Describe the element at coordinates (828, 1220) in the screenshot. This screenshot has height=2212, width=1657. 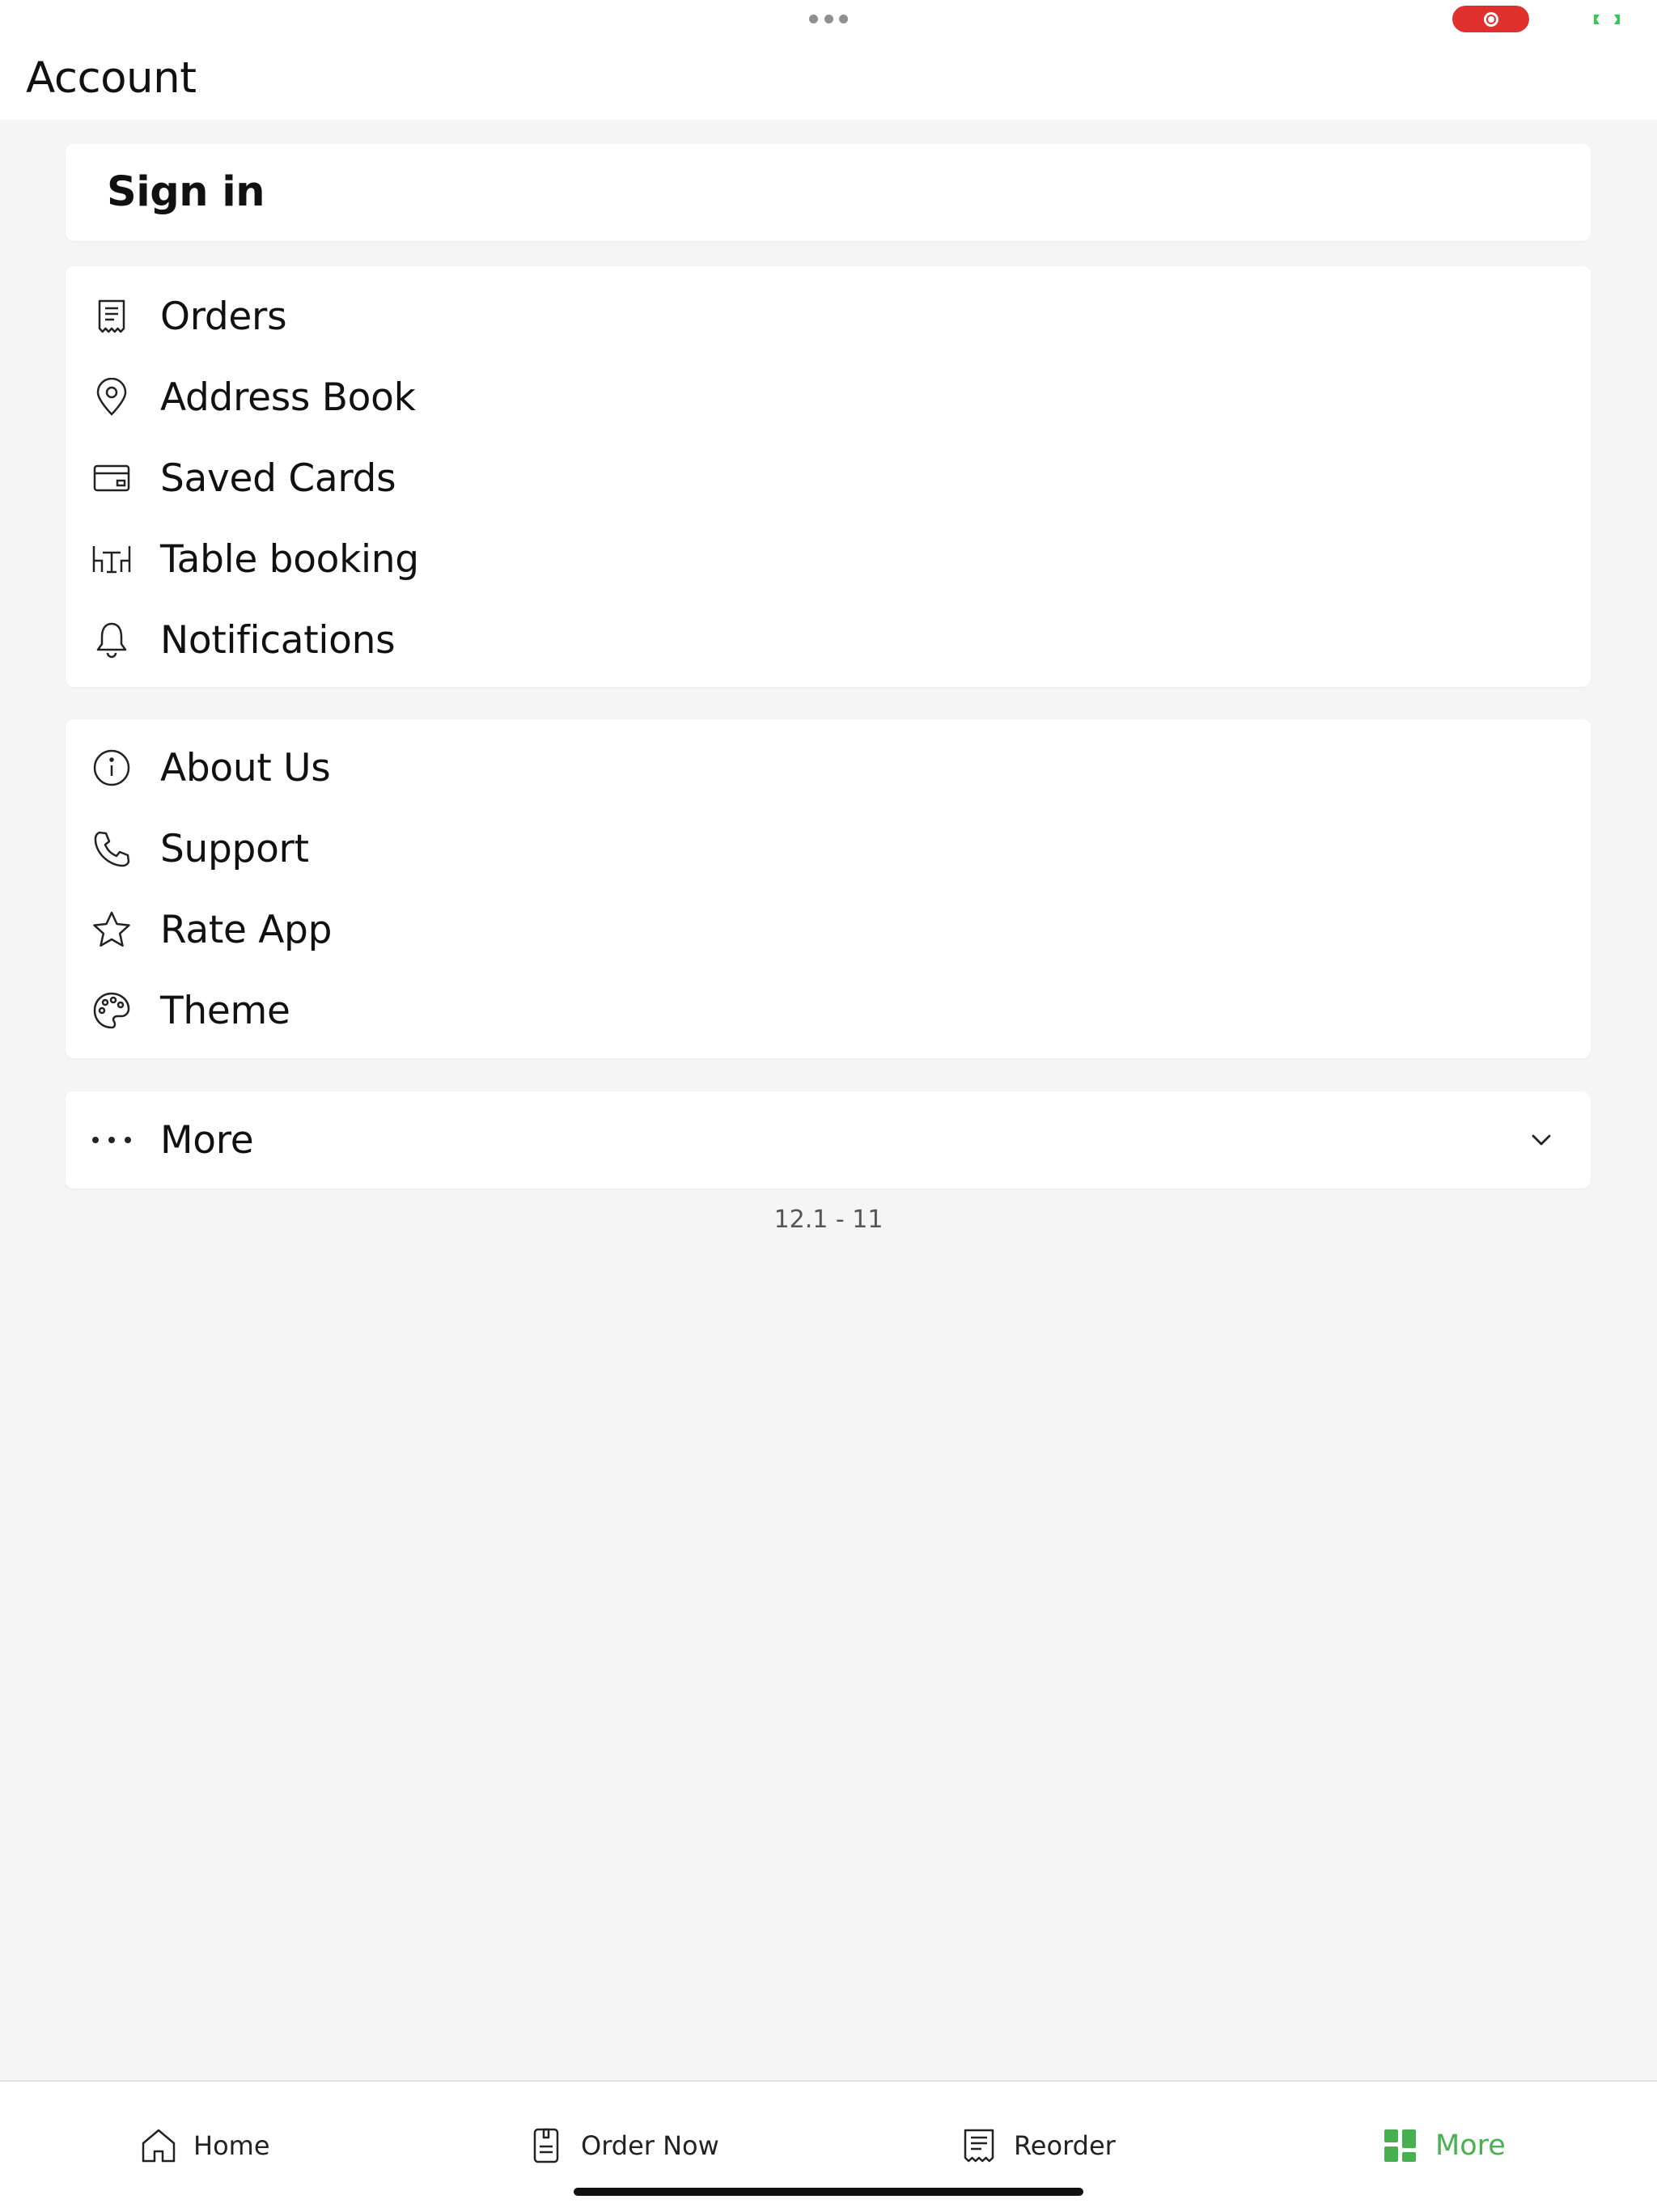
I see `app-version: 12.1 - 11` at that location.